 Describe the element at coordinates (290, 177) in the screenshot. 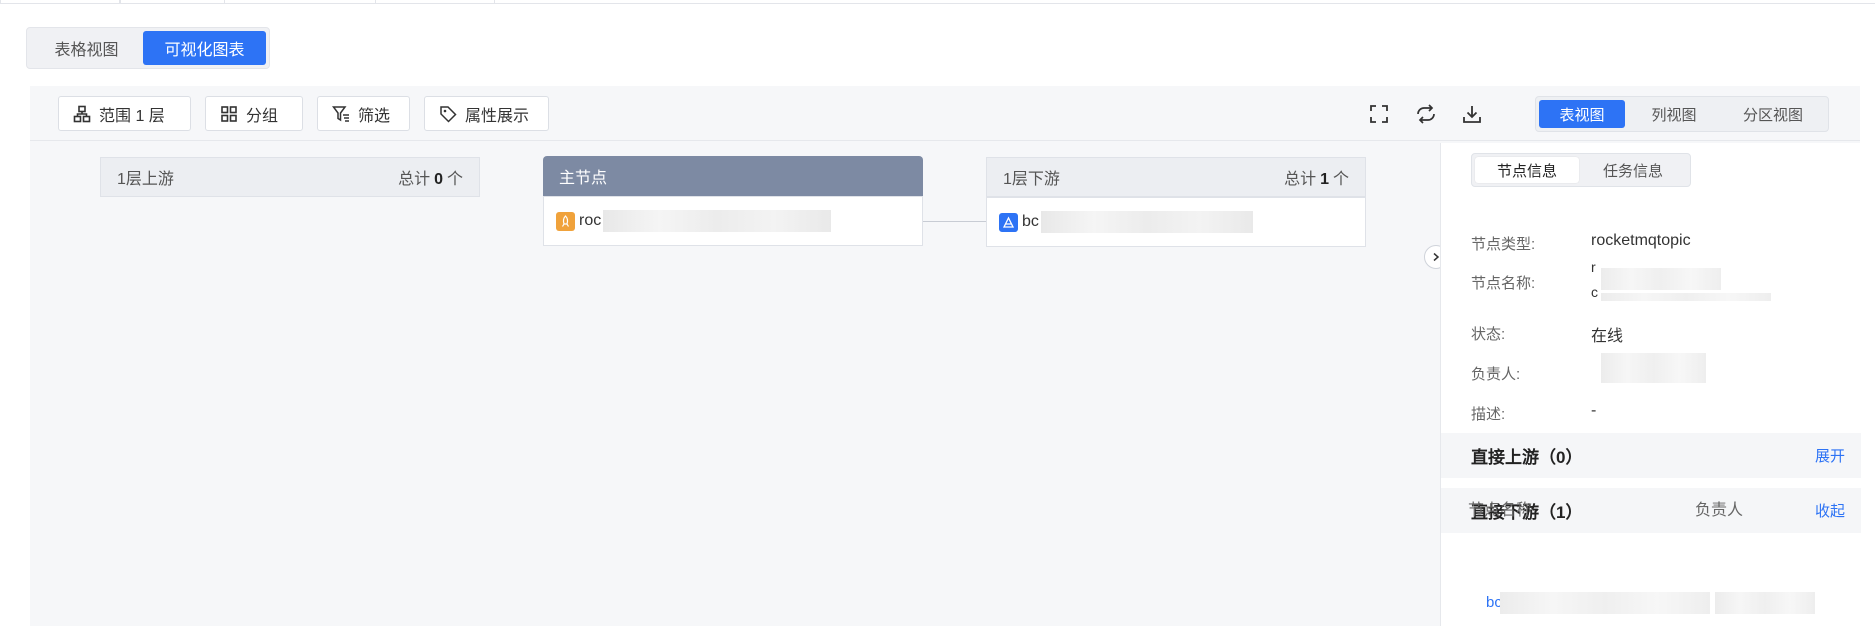

I see `upstream-column-header: 1层上游 总计 0 个` at that location.